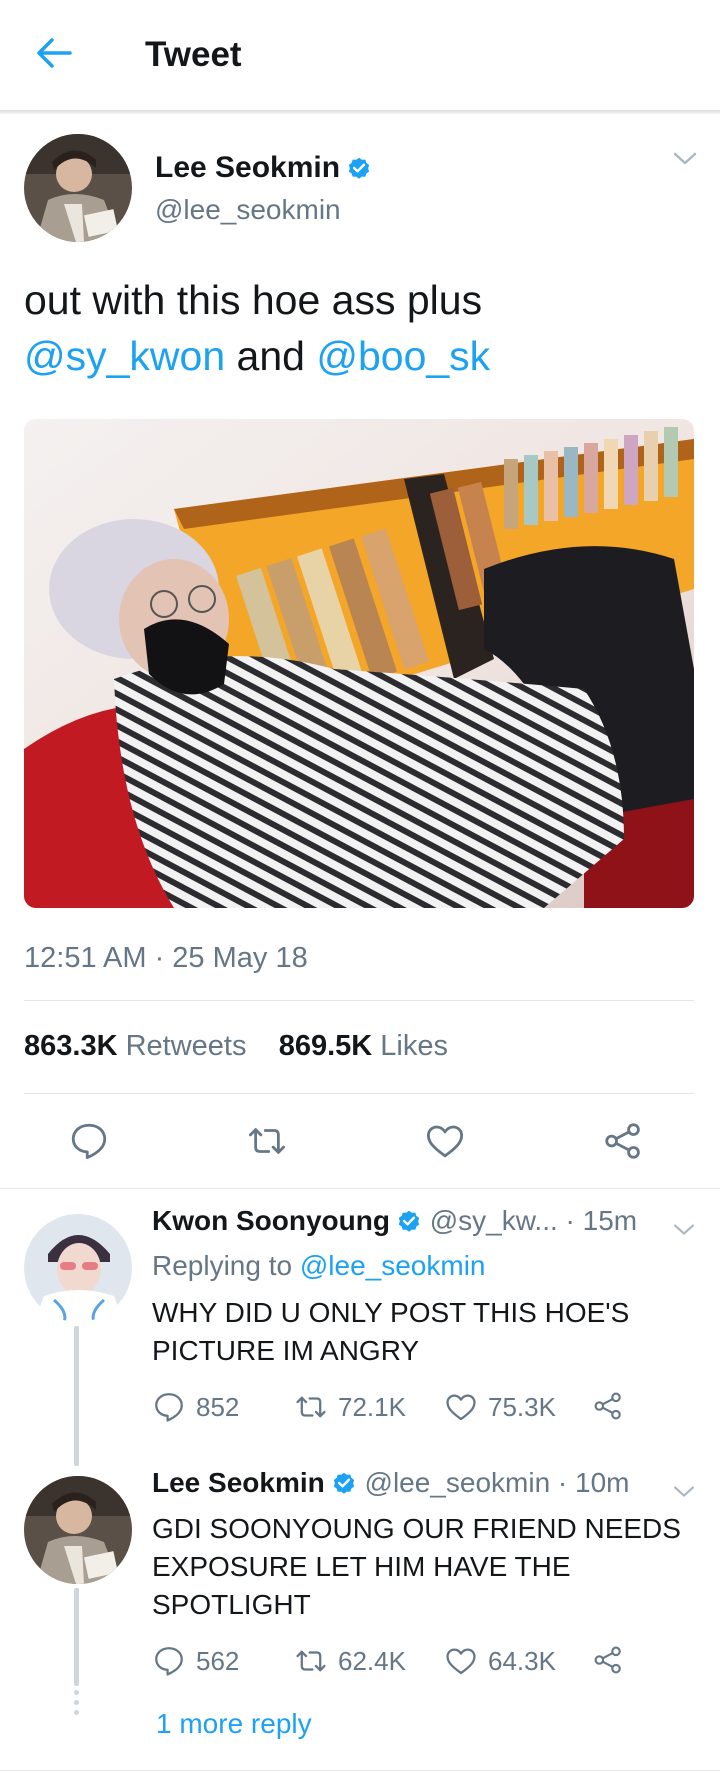 The height and width of the screenshot is (1774, 720). What do you see at coordinates (403, 356) in the screenshot?
I see `mention-link: @boo_sk` at bounding box center [403, 356].